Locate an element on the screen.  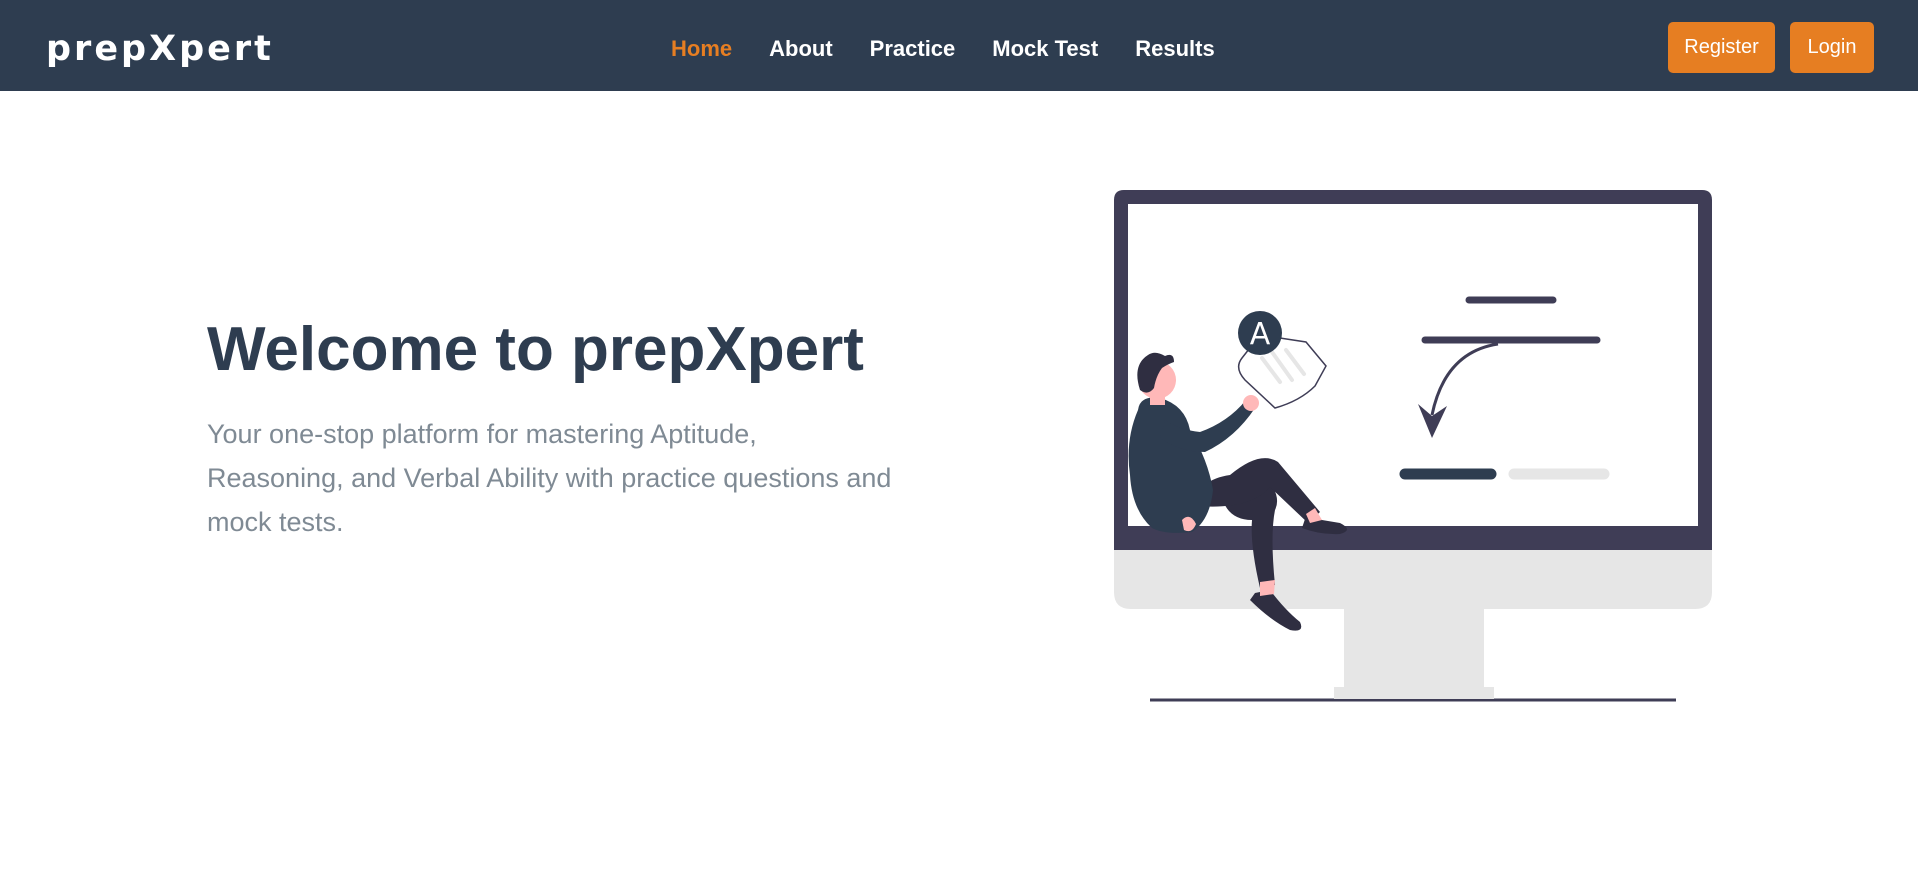
login-button: Login is located at coordinates (1832, 47).